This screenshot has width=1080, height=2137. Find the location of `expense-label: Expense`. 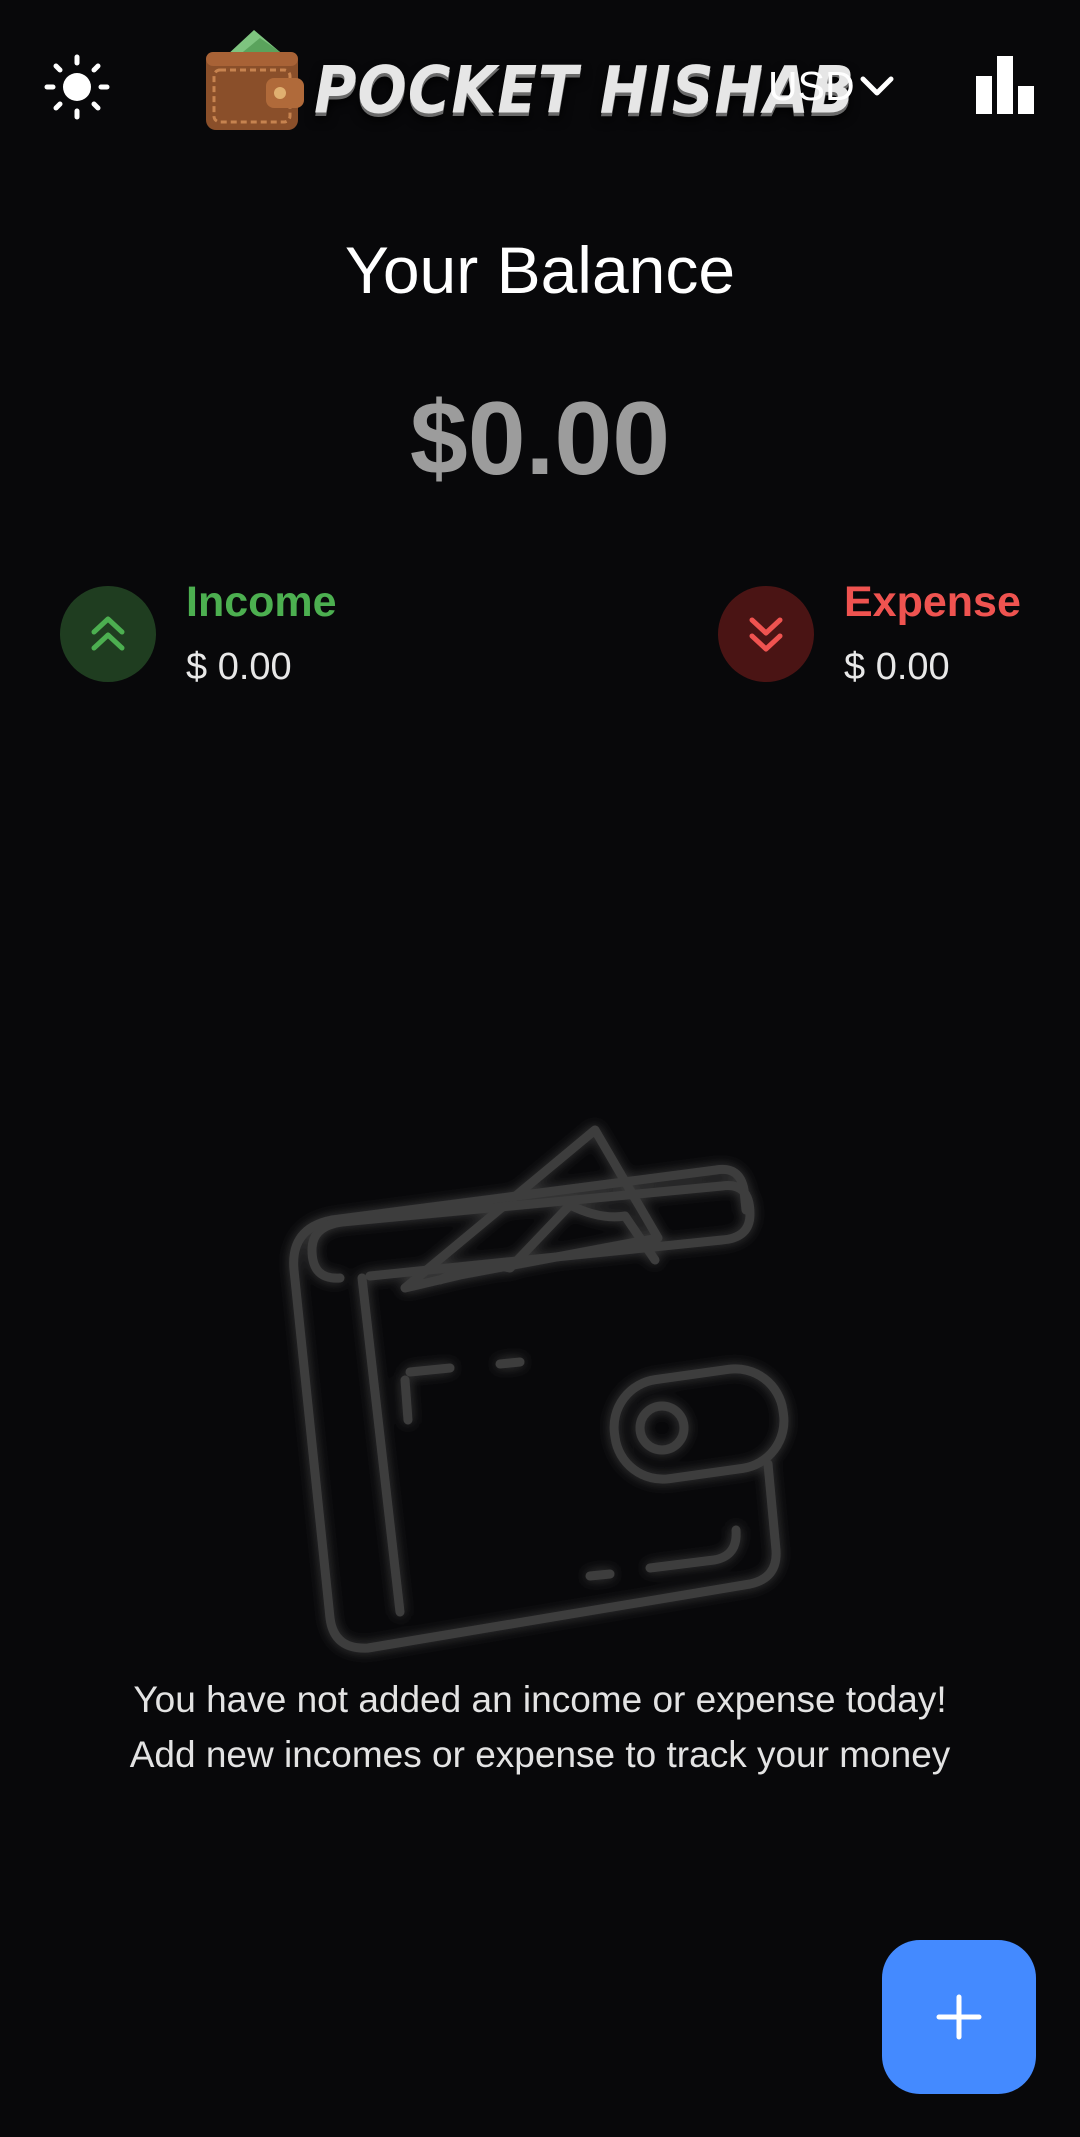

expense-label: Expense is located at coordinates (932, 602).